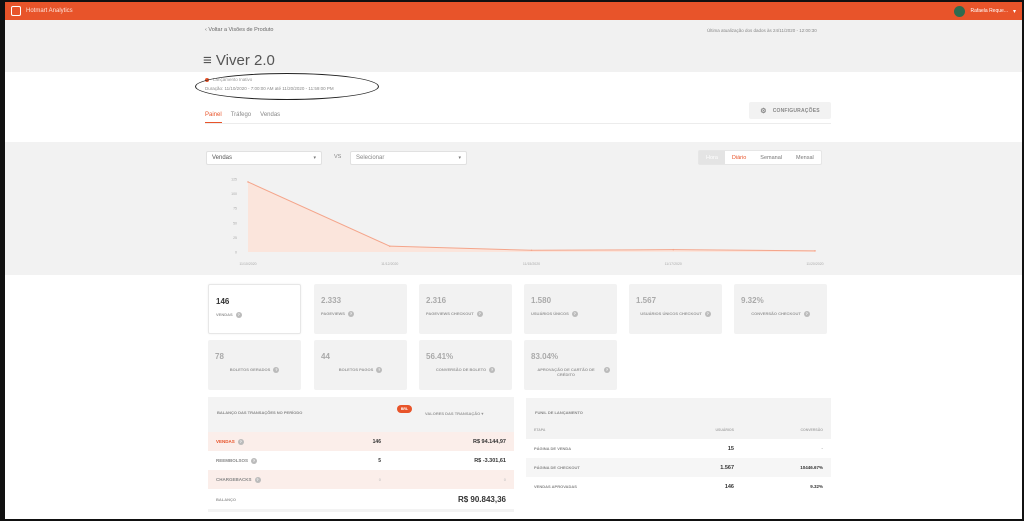 The image size is (1024, 521). I want to click on metric-card-pageviews-checkout: 2.316 PAGEVIEWS CHECKOUT?, so click(465, 309).